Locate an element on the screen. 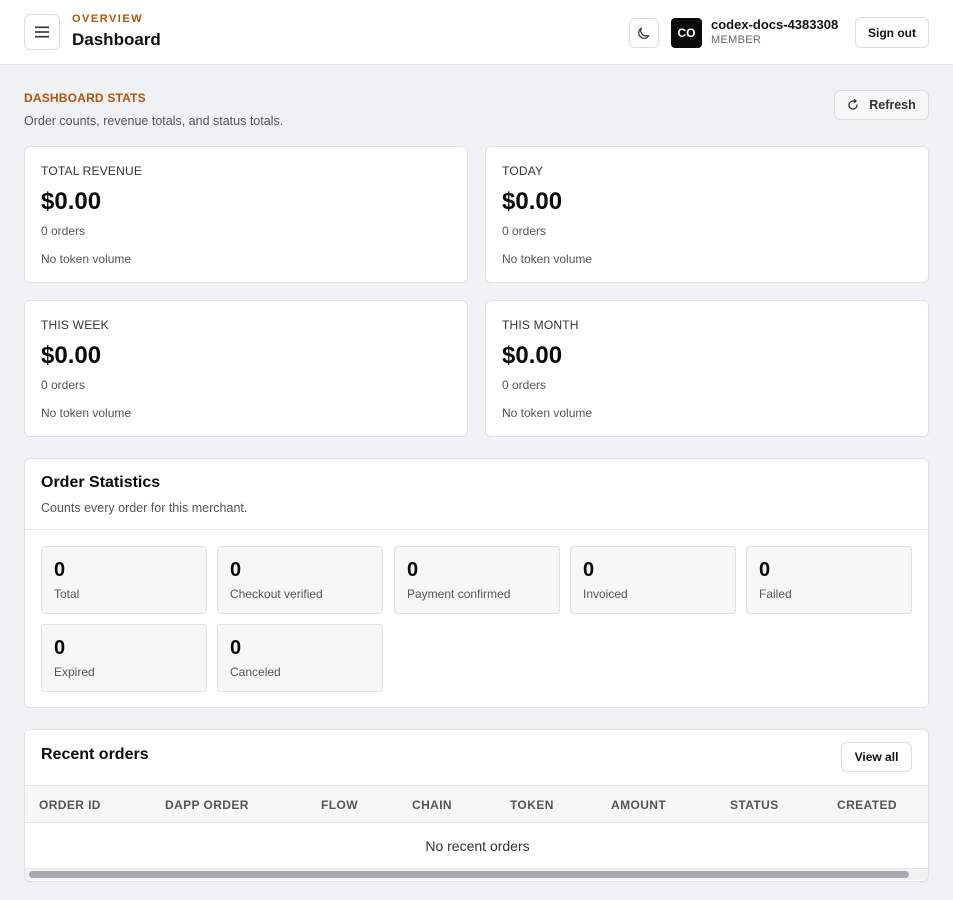 The height and width of the screenshot is (900, 953). count-tile-payment-confirmed: 0 Payment confirmed is located at coordinates (477, 580).